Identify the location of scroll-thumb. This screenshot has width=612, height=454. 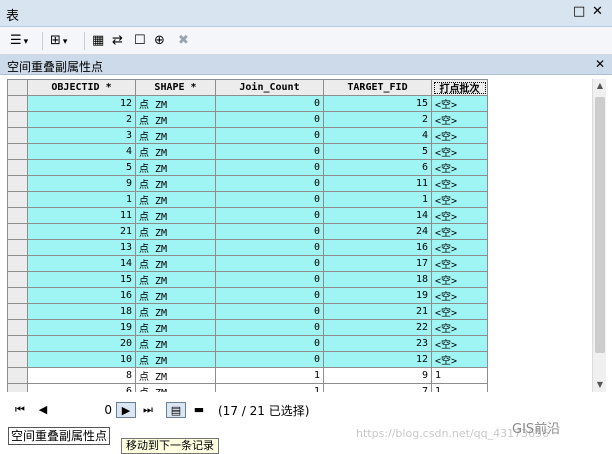
(600, 225).